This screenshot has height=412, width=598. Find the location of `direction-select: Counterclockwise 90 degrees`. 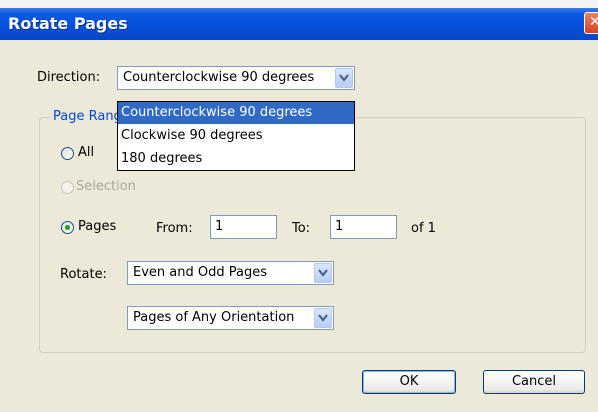

direction-select: Counterclockwise 90 degrees is located at coordinates (236, 78).